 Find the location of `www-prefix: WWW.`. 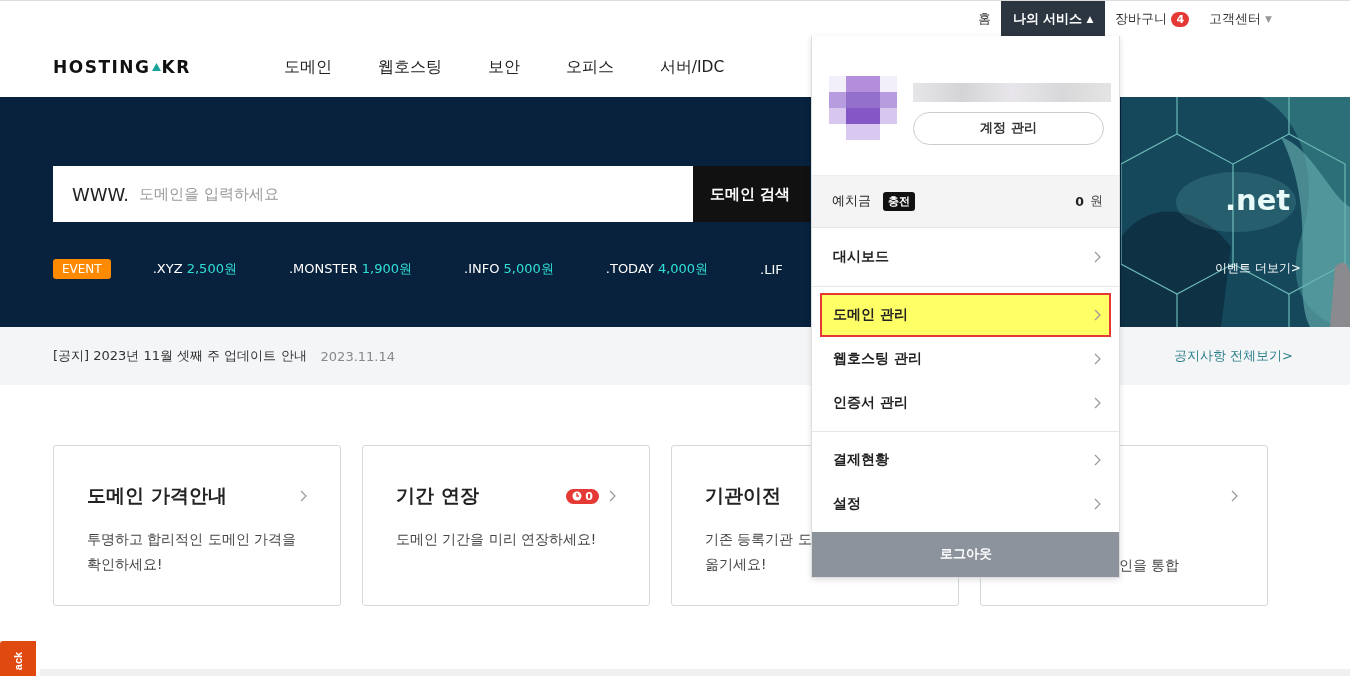

www-prefix: WWW. is located at coordinates (101, 194).